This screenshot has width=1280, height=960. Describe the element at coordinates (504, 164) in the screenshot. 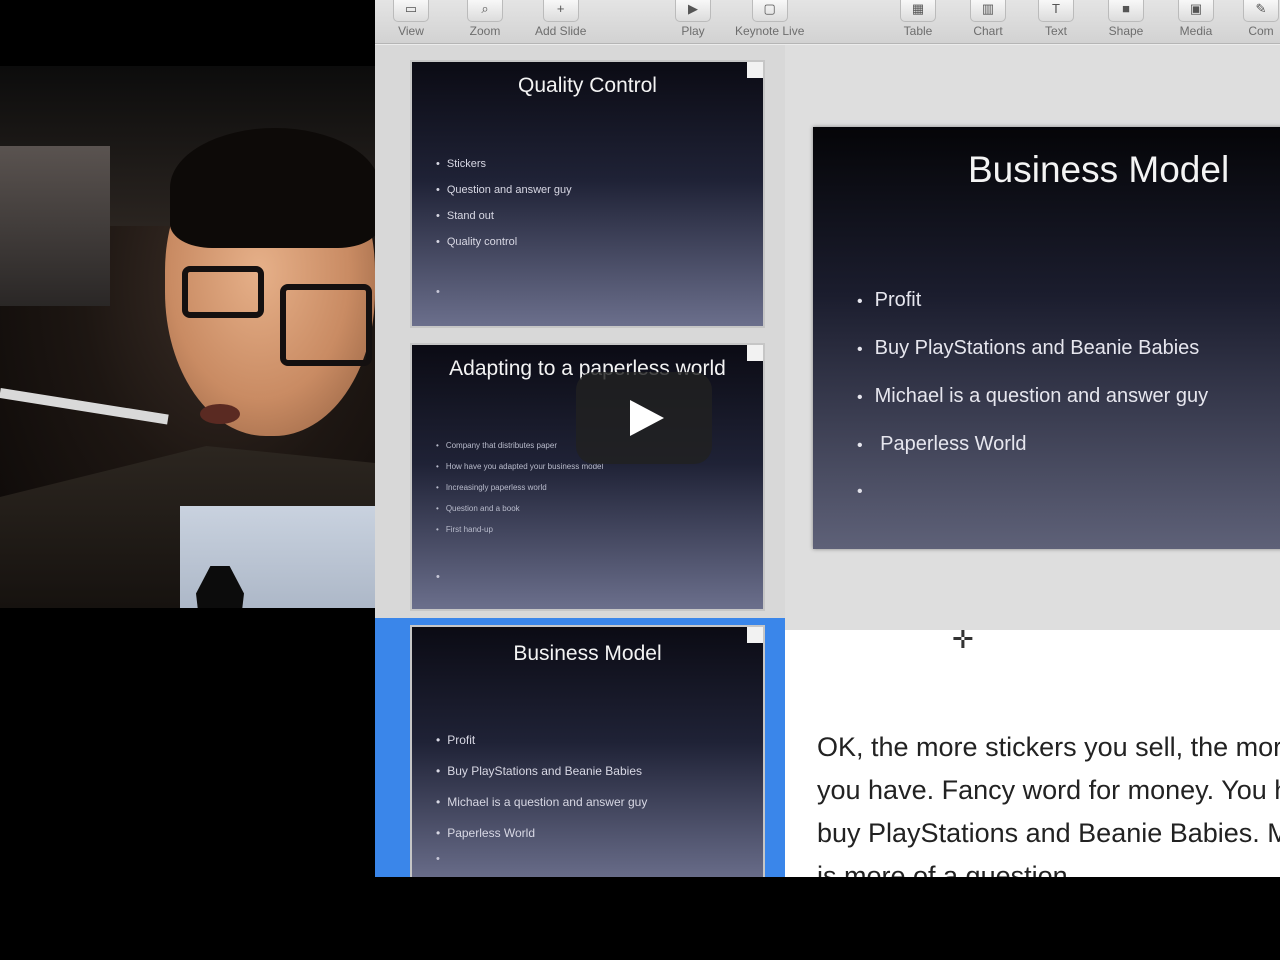

I see `slide-bullet: Stickers` at that location.